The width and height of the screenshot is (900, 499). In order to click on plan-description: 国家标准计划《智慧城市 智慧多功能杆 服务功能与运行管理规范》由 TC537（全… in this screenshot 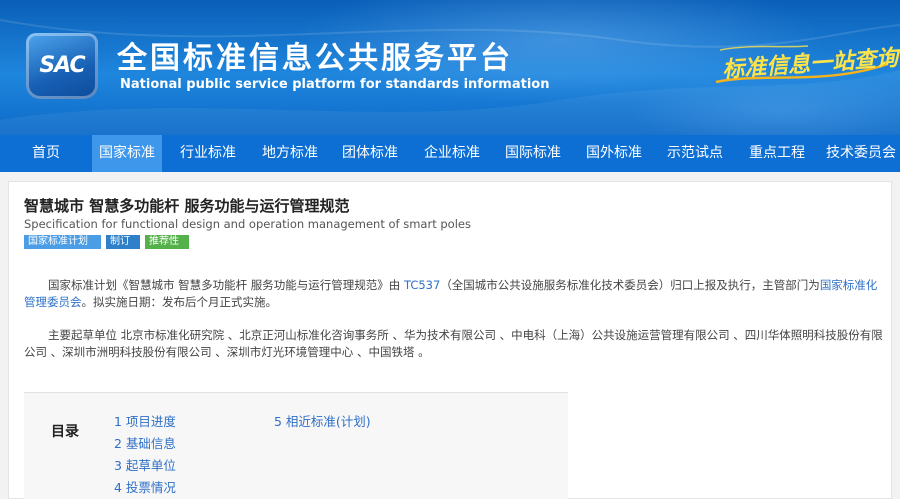, I will do `click(454, 294)`.